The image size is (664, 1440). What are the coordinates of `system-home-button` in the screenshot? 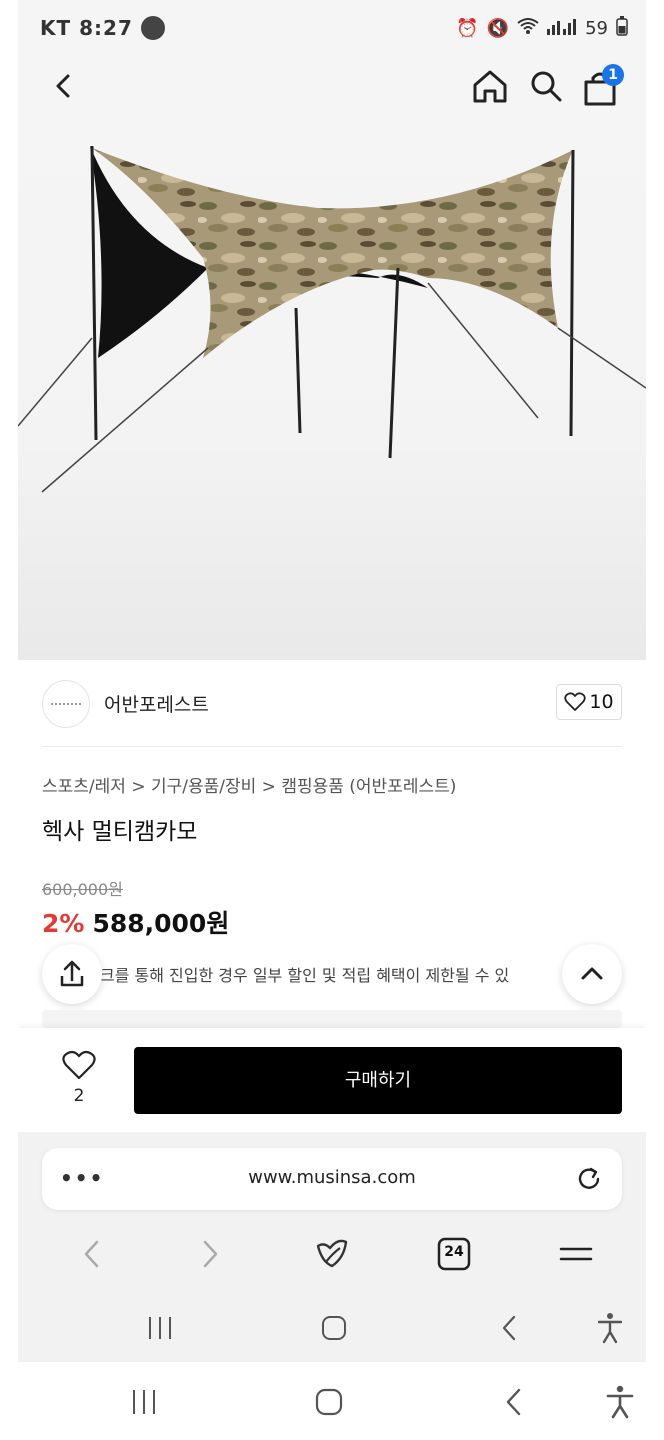 It's located at (334, 1328).